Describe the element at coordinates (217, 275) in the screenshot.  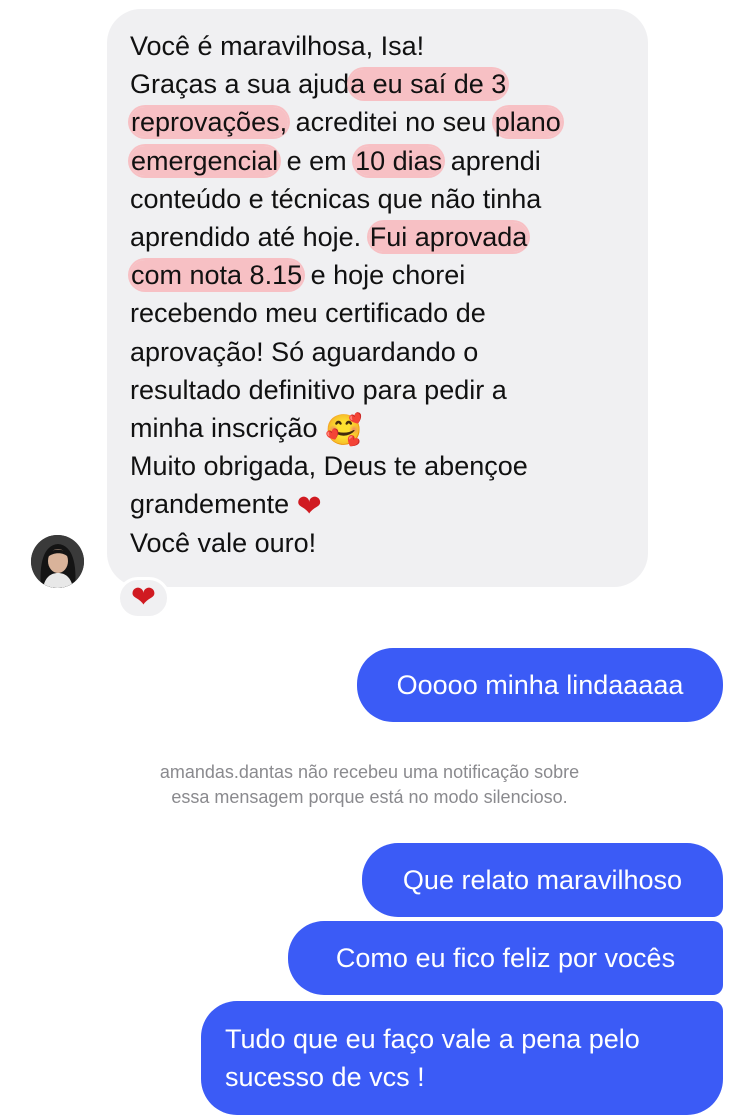
I see `highlight: com nota 8.15` at that location.